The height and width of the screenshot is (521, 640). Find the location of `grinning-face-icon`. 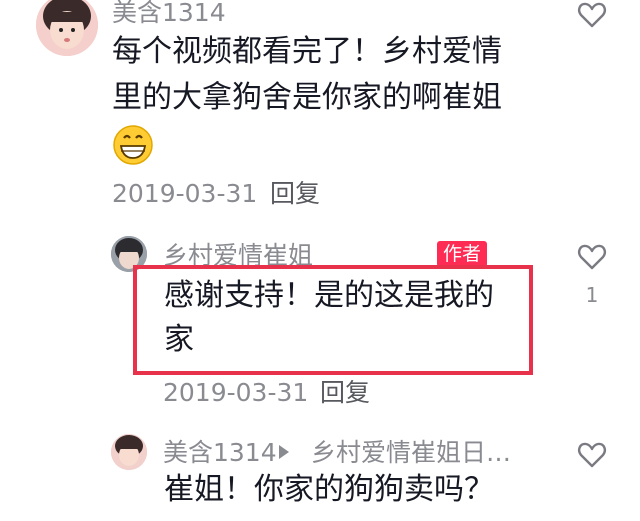

grinning-face-icon is located at coordinates (133, 145).